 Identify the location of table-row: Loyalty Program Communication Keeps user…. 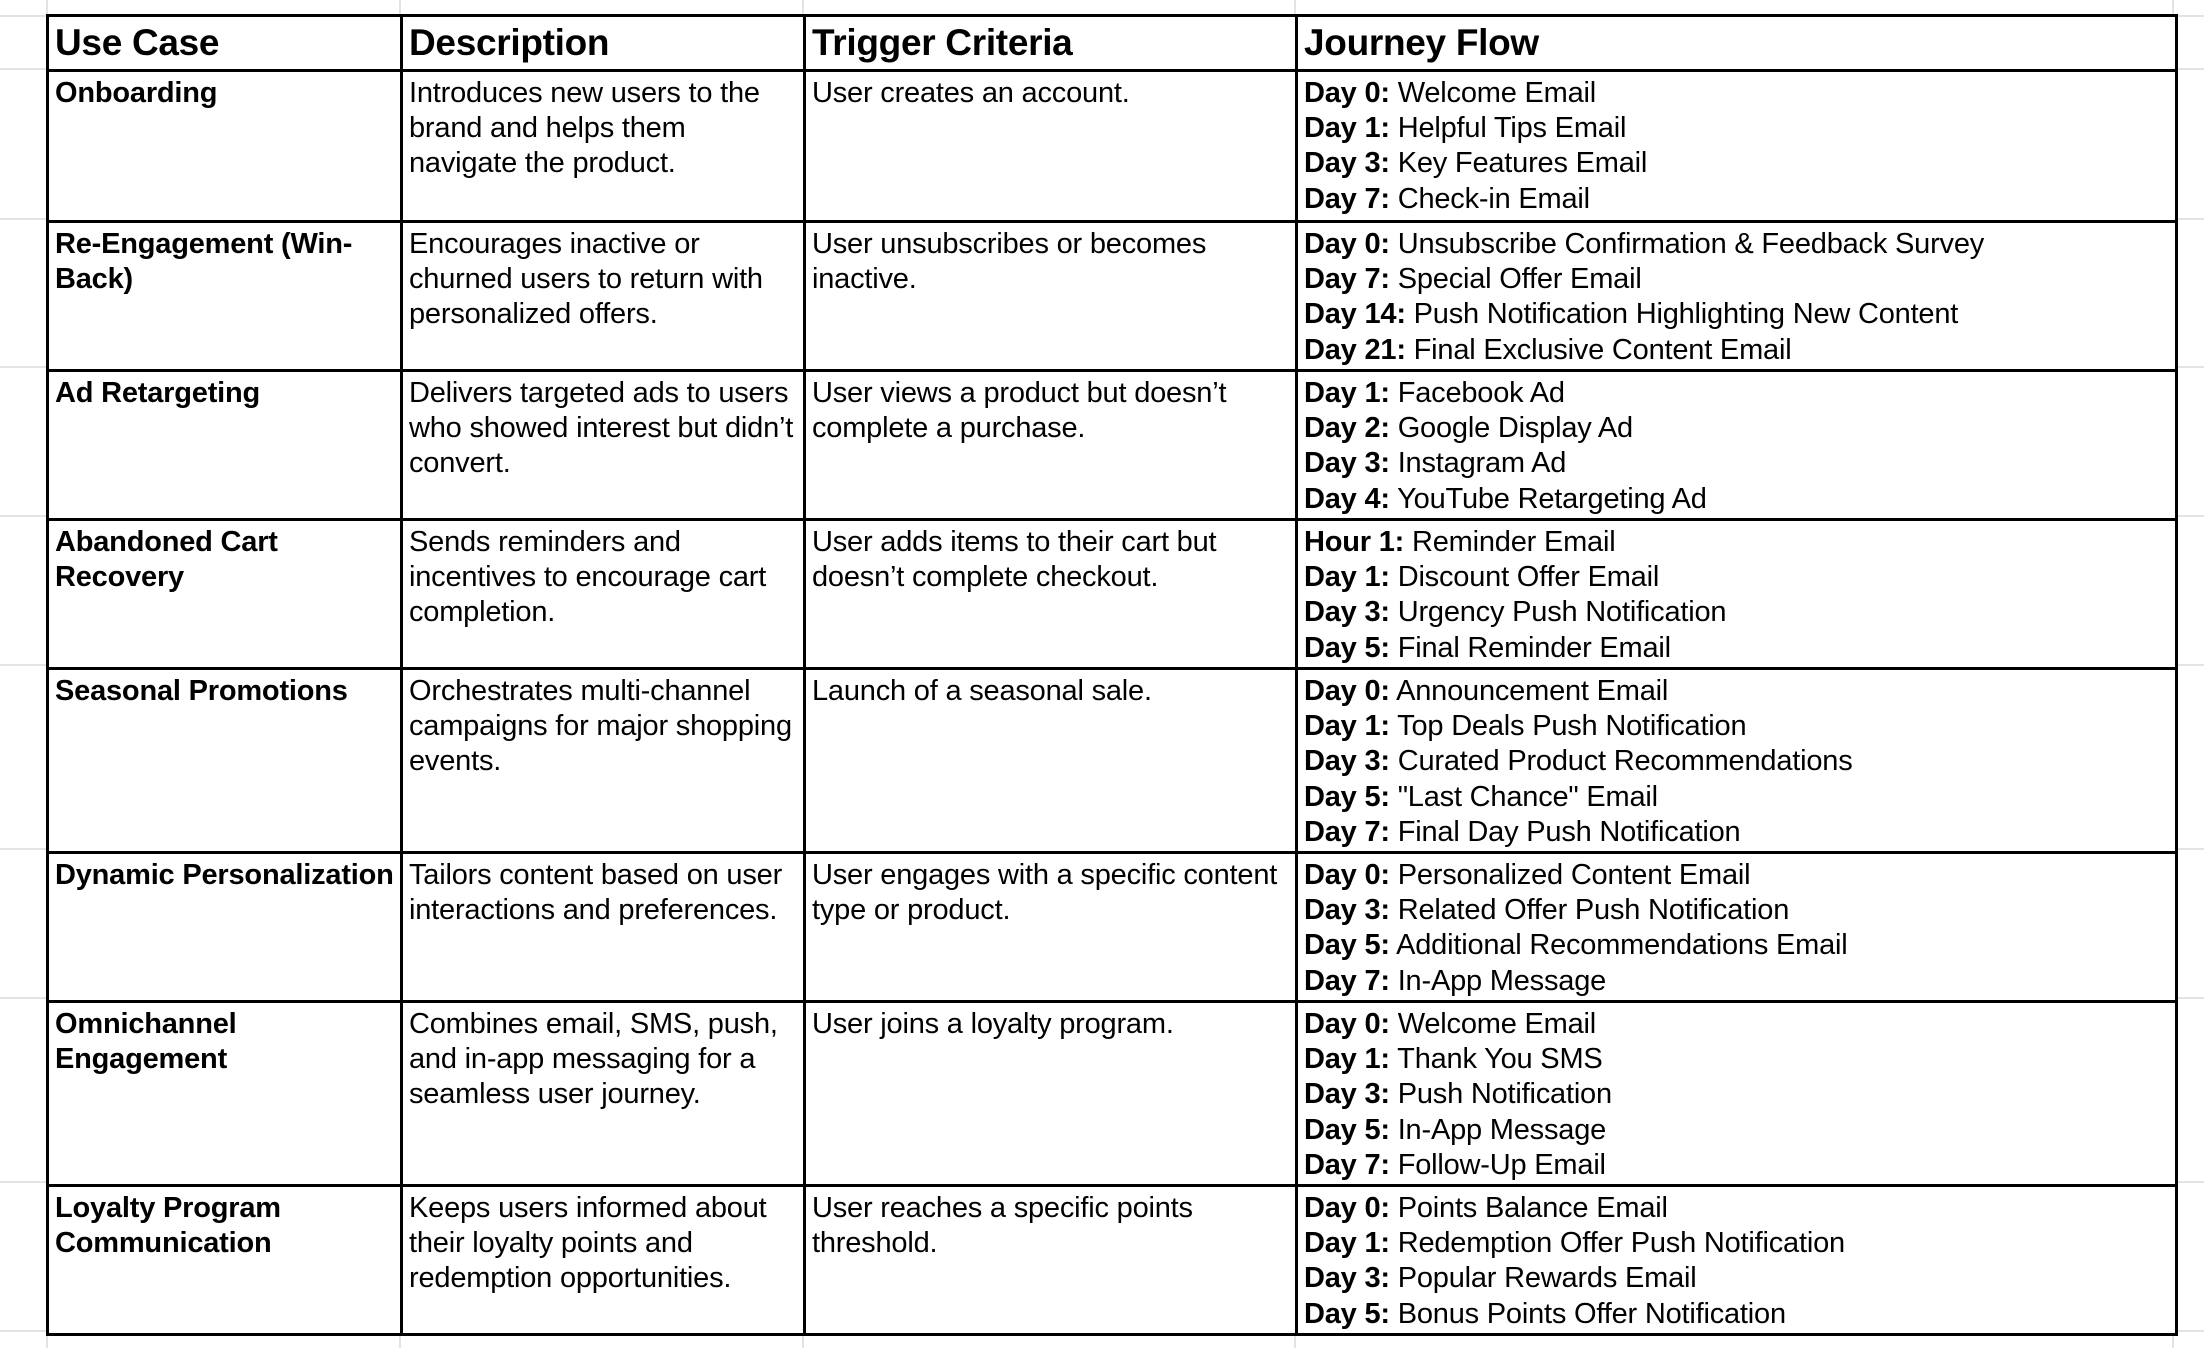
(1112, 1260).